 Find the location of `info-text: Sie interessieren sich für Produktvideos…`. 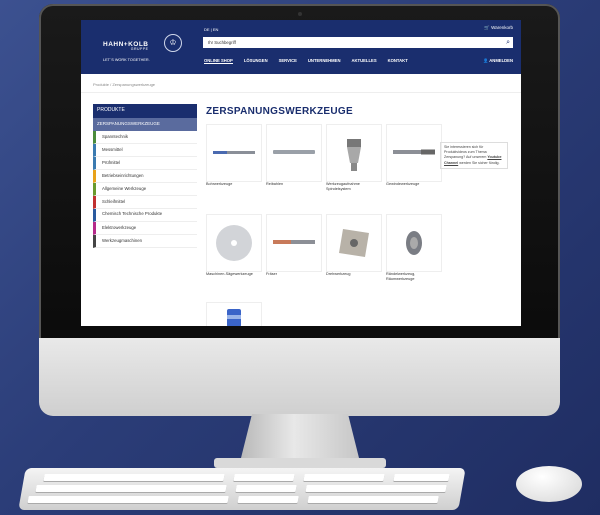

info-text: Sie interessieren sich für Produktvideos… is located at coordinates (465, 152).